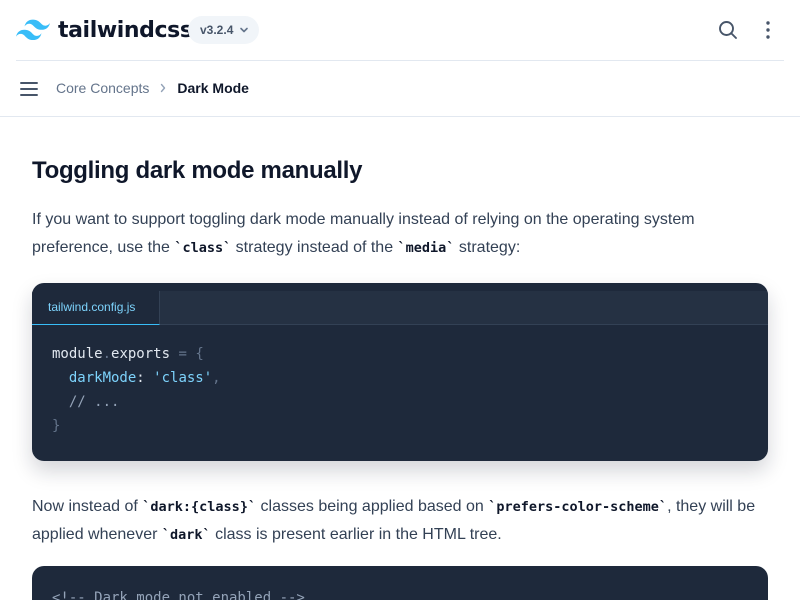 Image resolution: width=800 pixels, height=600 pixels. Describe the element at coordinates (29, 89) in the screenshot. I see `menu-icon` at that location.